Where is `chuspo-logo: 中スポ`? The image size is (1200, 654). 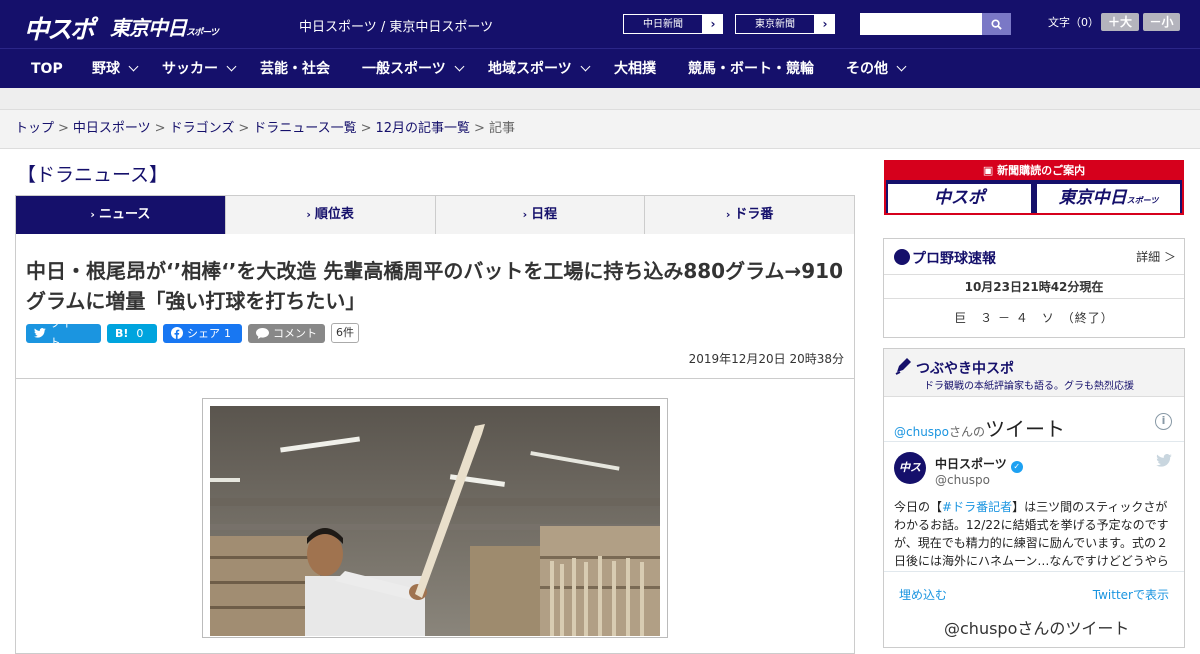 chuspo-logo: 中スポ is located at coordinates (59, 28).